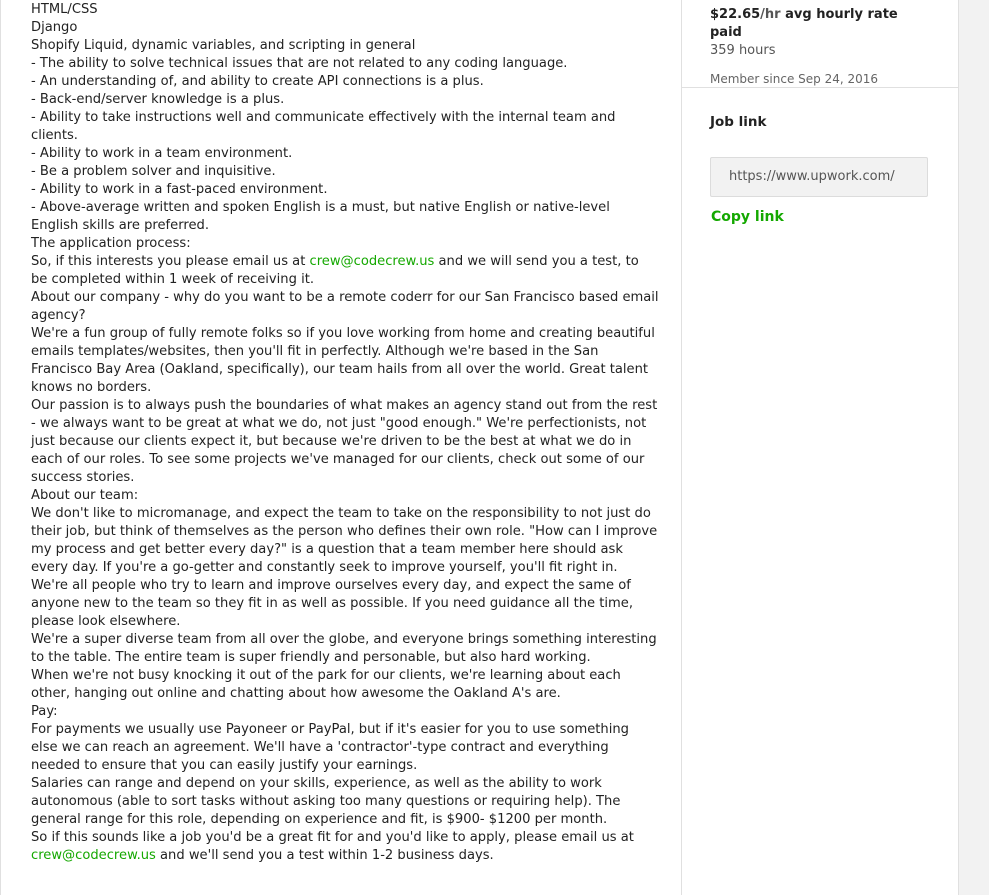 The height and width of the screenshot is (895, 989). What do you see at coordinates (54, 27) in the screenshot?
I see `desc-line: Django` at bounding box center [54, 27].